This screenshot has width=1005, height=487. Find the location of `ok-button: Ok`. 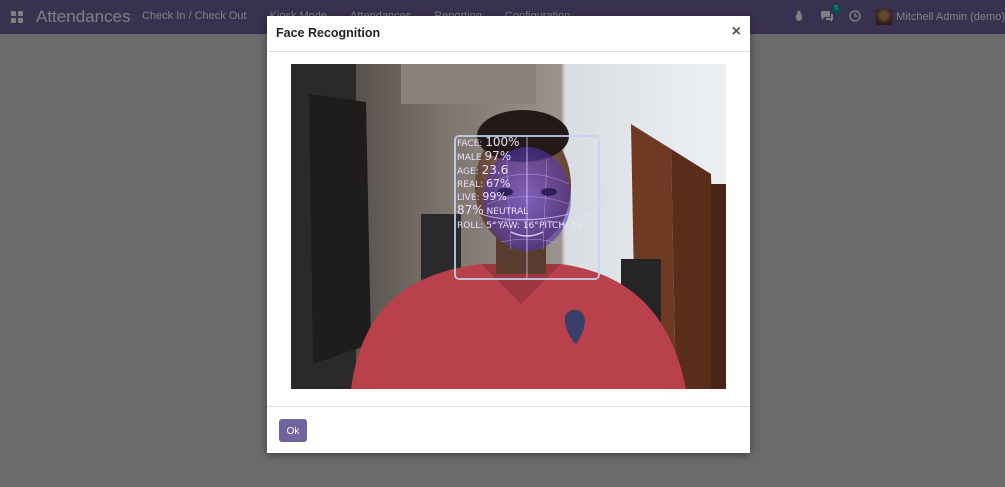

ok-button: Ok is located at coordinates (293, 430).